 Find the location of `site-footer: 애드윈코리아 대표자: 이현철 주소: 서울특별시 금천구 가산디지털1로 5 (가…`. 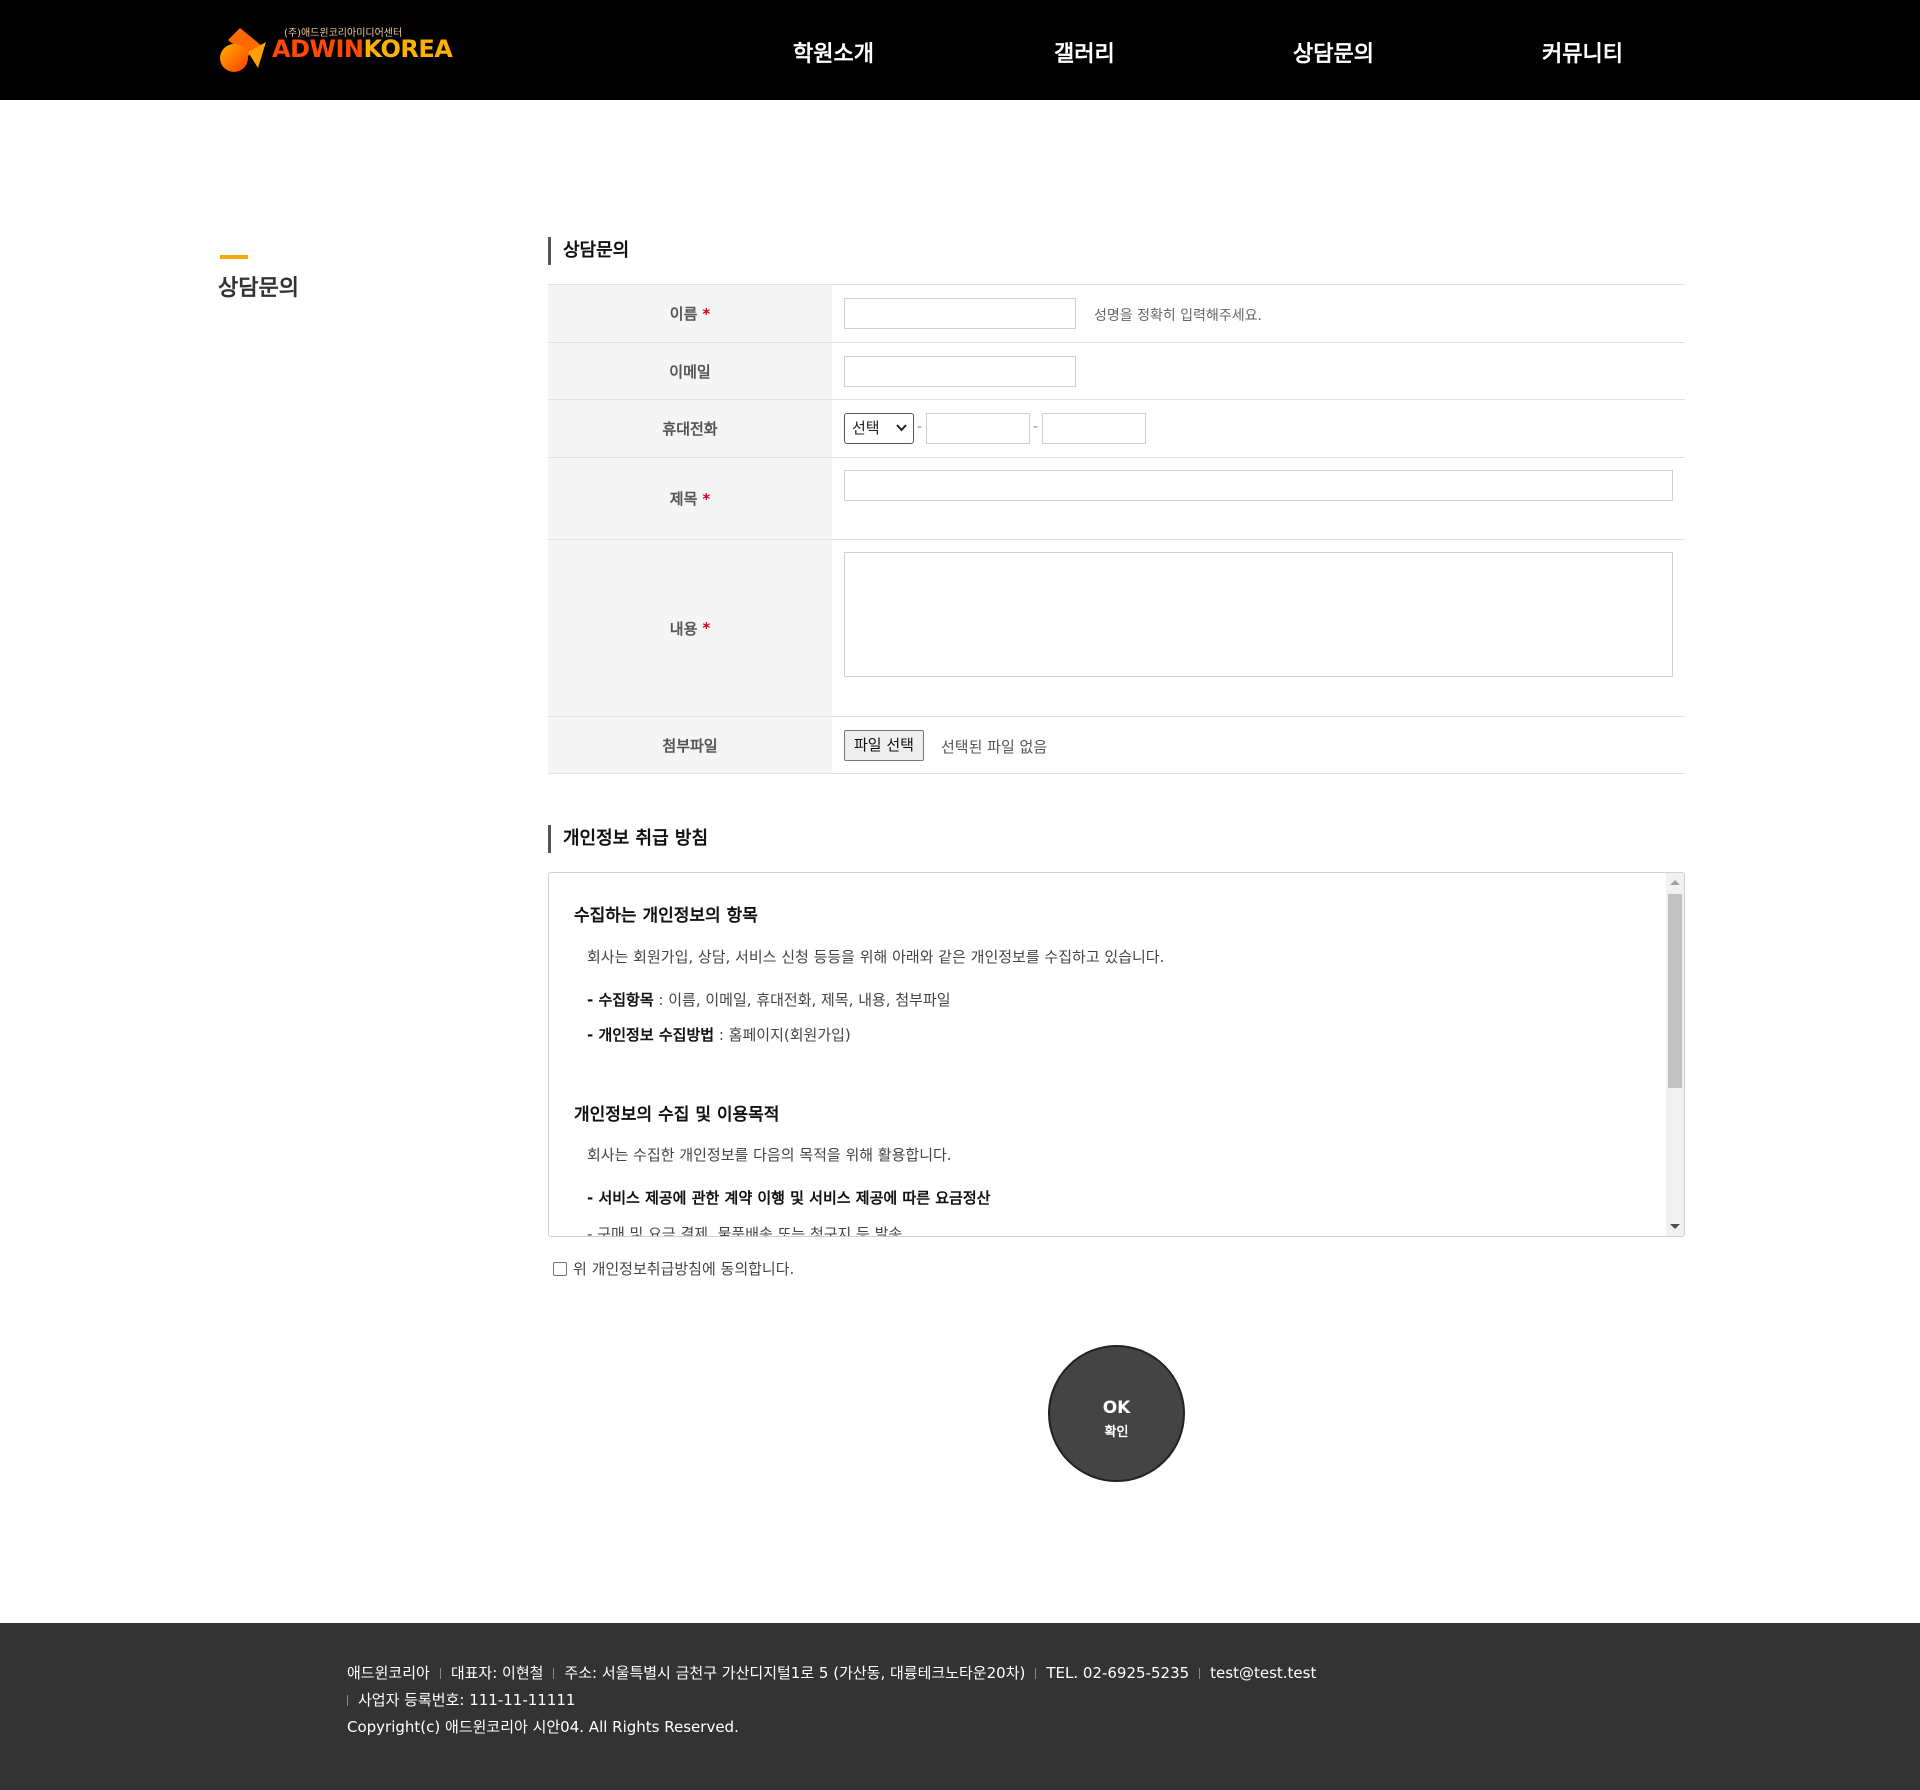

site-footer: 애드윈코리아 대표자: 이현철 주소: 서울특별시 금천구 가산디지털1로 5 (가… is located at coordinates (960, 1706).